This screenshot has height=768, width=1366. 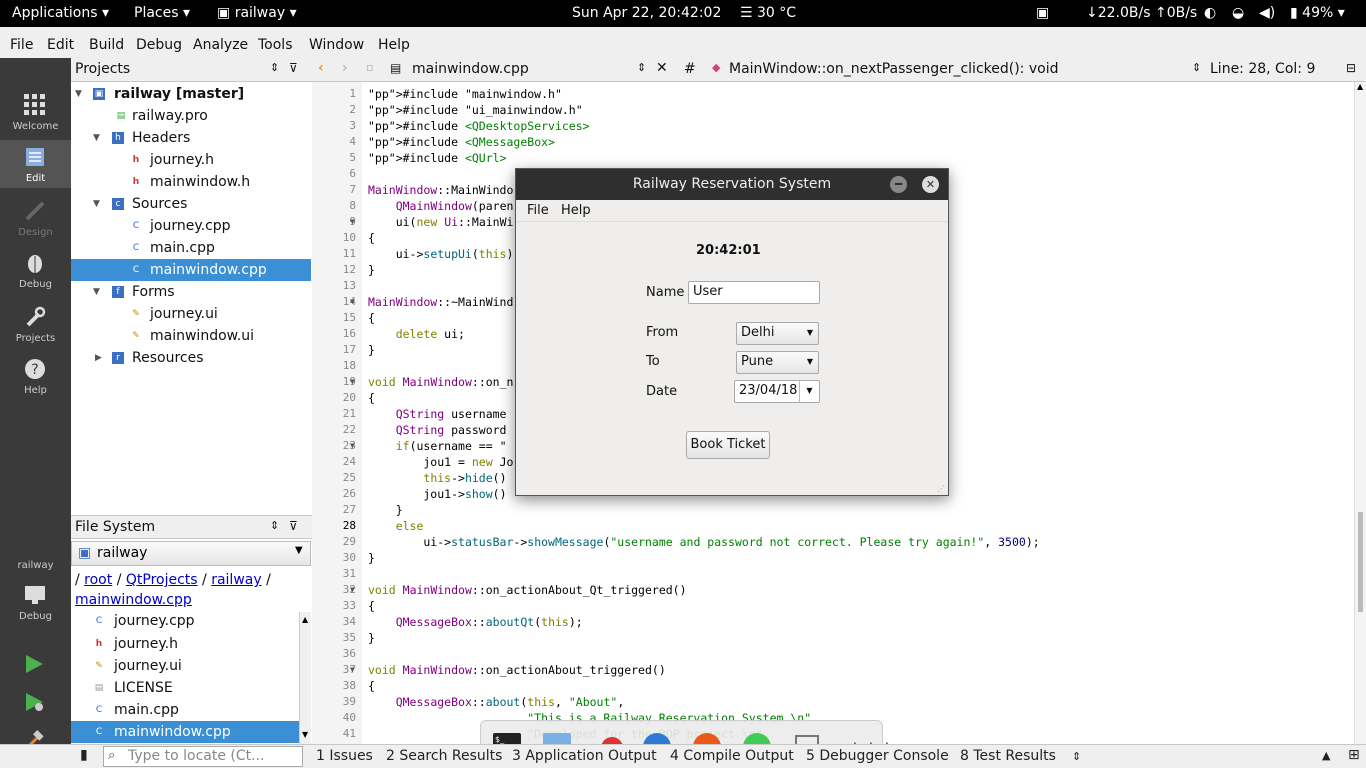 I want to click on mode-edit: Edit, so click(x=35, y=164).